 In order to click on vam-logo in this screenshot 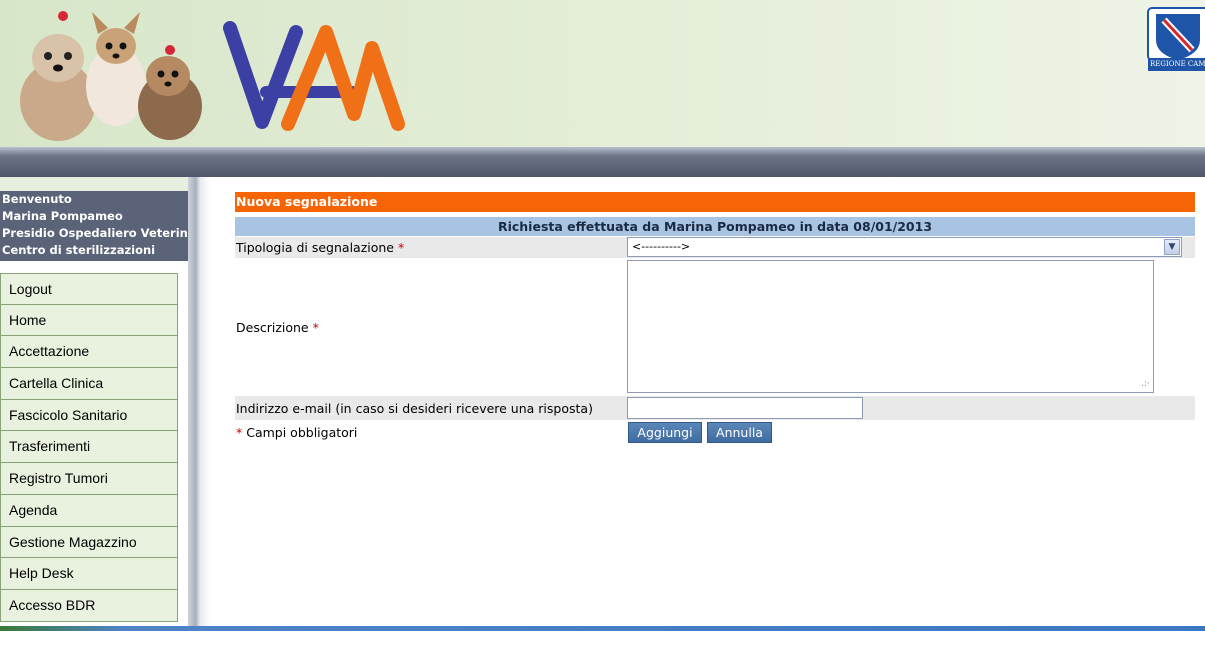, I will do `click(314, 76)`.